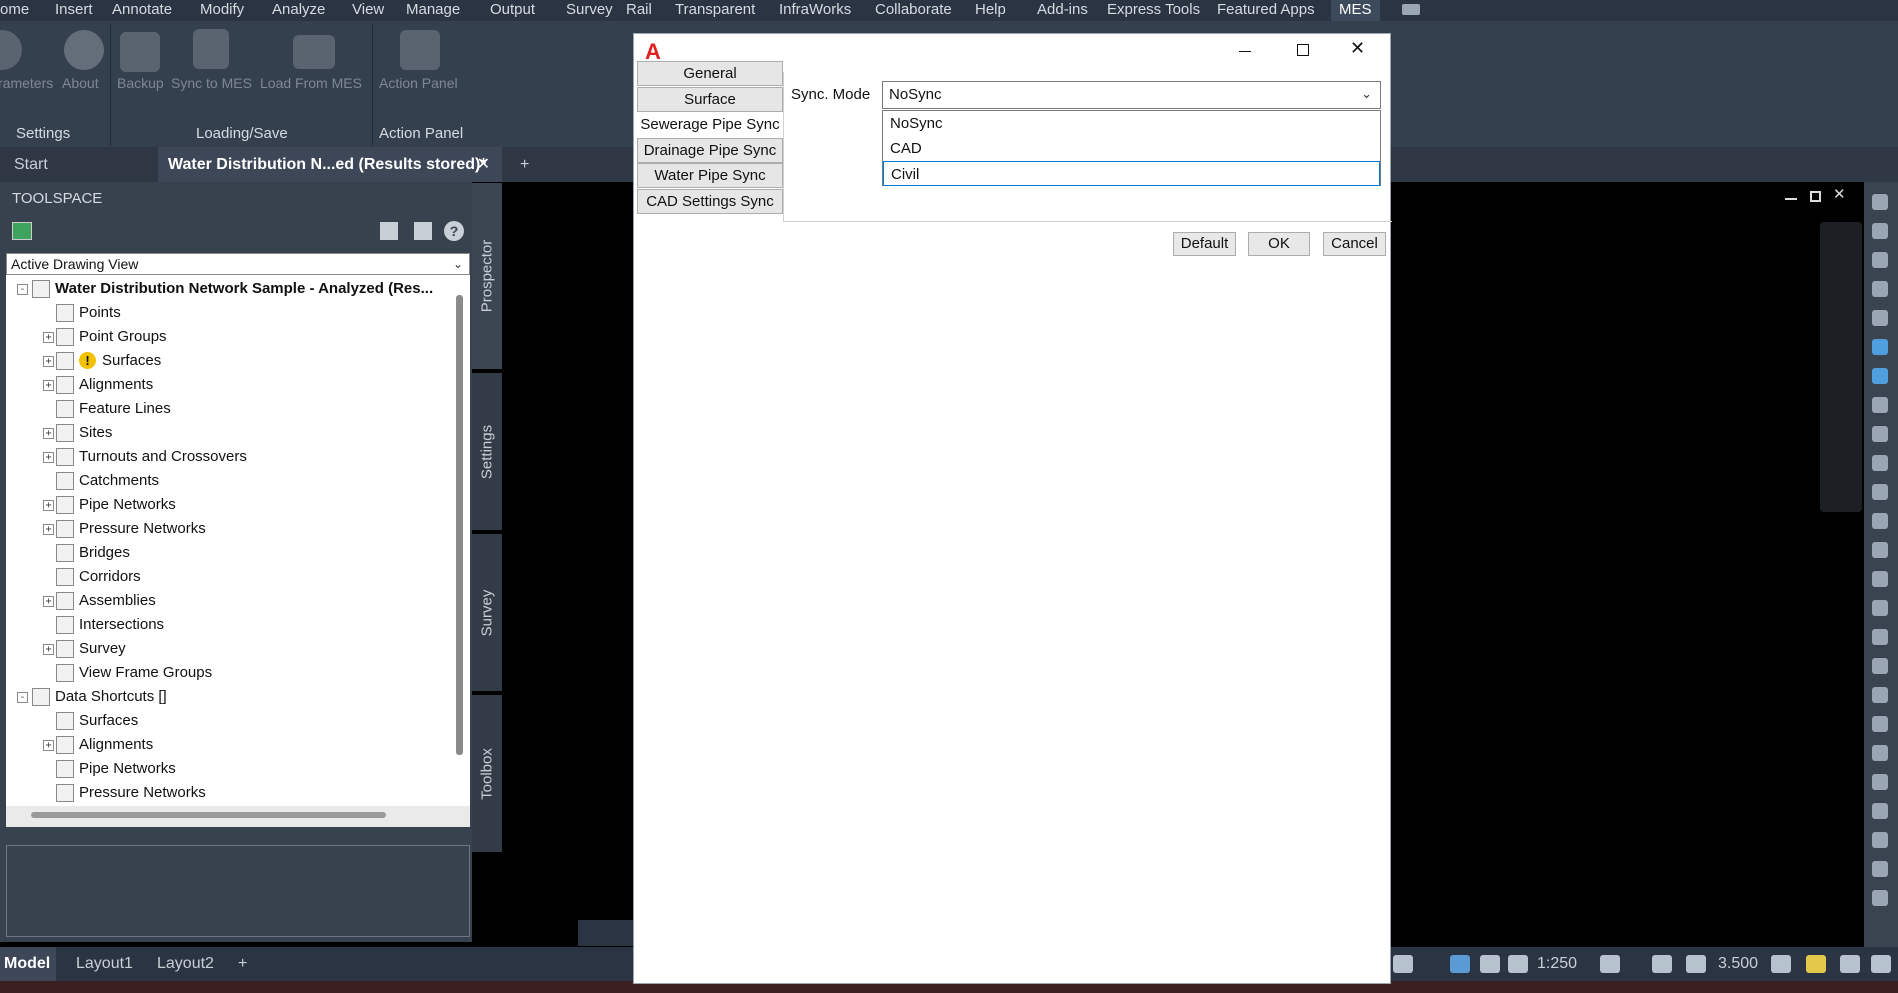  What do you see at coordinates (121, 625) in the screenshot?
I see `tree-item: Intersections` at bounding box center [121, 625].